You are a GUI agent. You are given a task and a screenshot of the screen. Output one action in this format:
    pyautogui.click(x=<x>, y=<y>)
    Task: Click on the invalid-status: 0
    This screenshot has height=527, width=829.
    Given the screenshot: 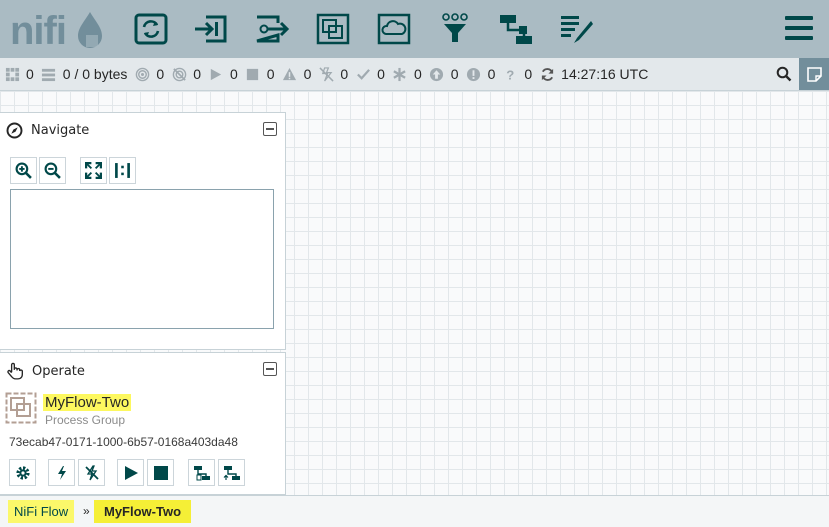 What is the action you would take?
    pyautogui.click(x=296, y=74)
    